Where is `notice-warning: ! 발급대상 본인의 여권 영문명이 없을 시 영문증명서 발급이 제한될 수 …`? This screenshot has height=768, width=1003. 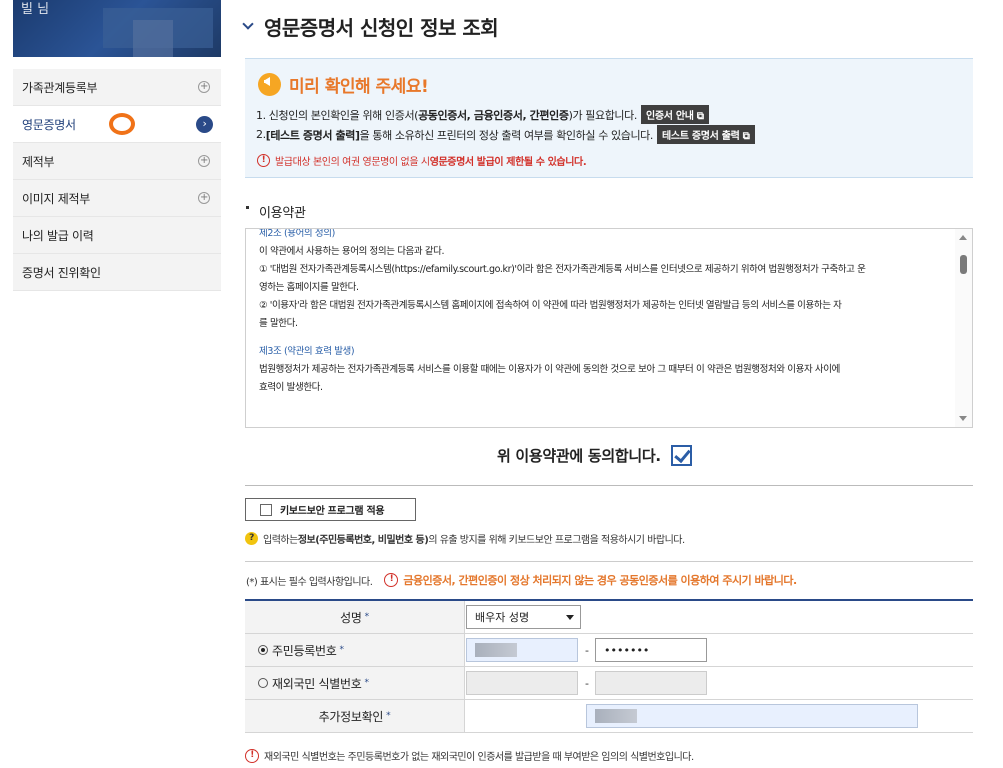 notice-warning: ! 발급대상 본인의 여권 영문명이 없을 시 영문증명서 발급이 제한될 수 … is located at coordinates (422, 160).